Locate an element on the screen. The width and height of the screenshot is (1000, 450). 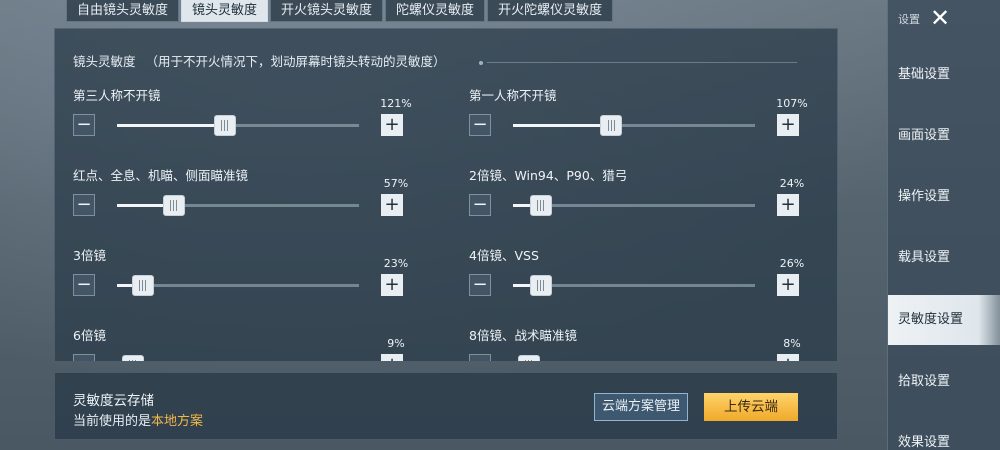
section-header: 镜头灵敏度 （用于不开火情况下，划动屏幕时镜头转动的灵敏度） is located at coordinates (259, 60).